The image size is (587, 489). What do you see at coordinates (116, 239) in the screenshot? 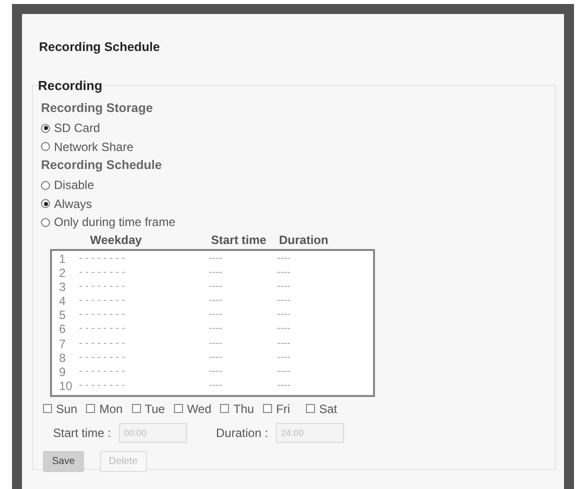
I see `column-header: Weekday` at bounding box center [116, 239].